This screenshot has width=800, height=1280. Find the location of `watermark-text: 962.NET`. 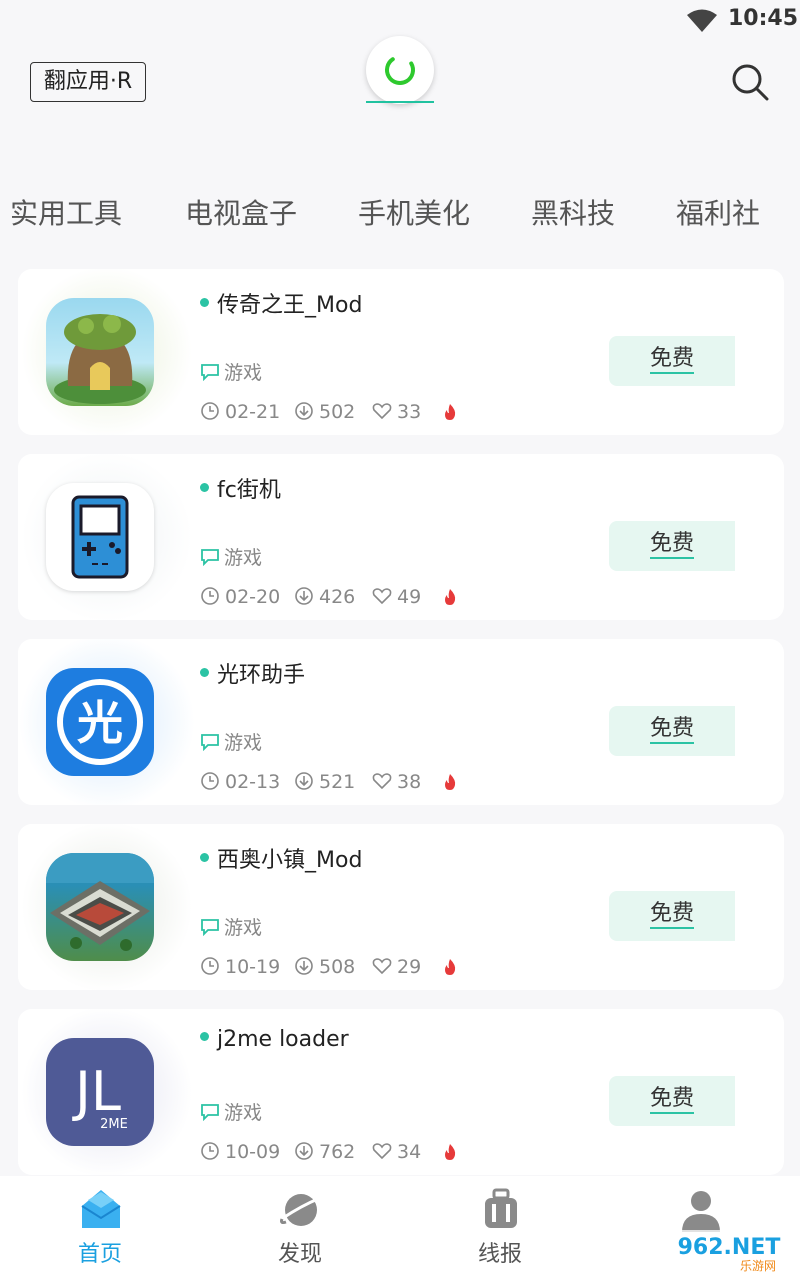

watermark-text: 962.NET is located at coordinates (729, 1247).